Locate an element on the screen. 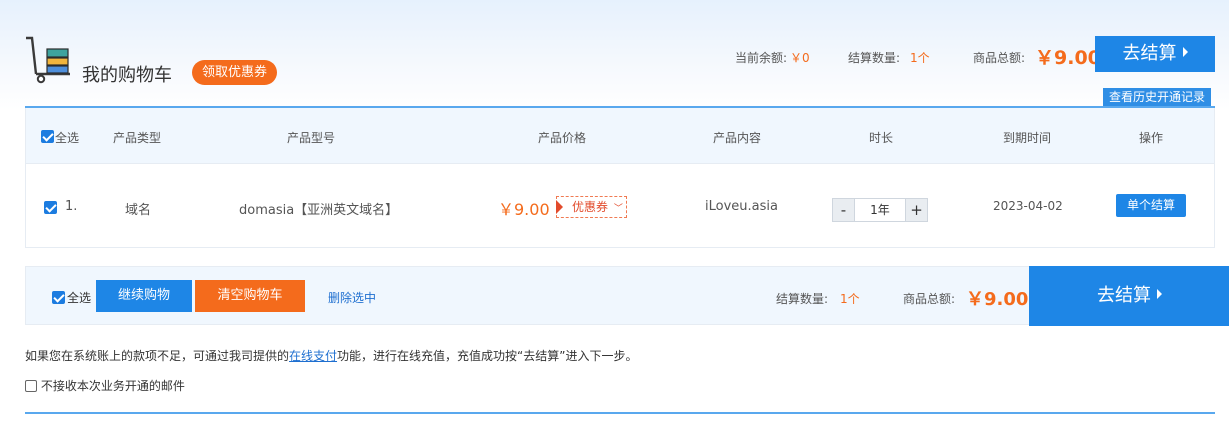 This screenshot has height=421, width=1229. duration-value: 1年 is located at coordinates (880, 210).